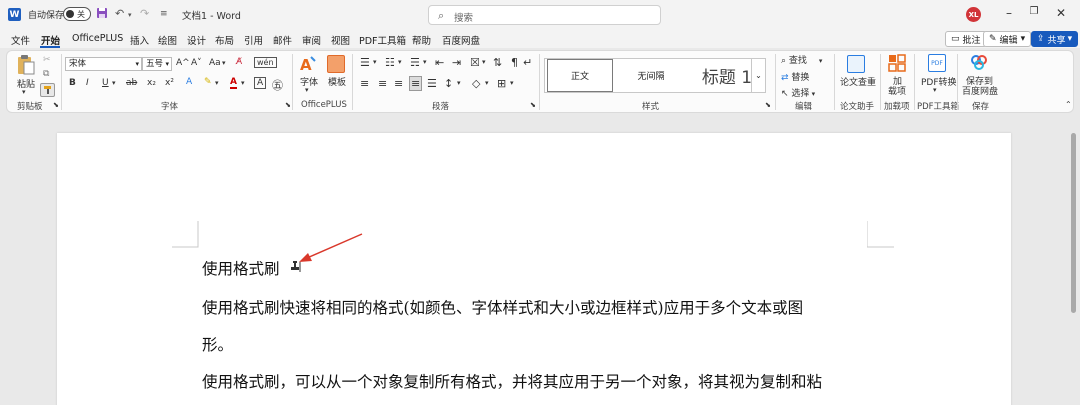 Image resolution: width=1080 pixels, height=405 pixels. Describe the element at coordinates (102, 13) in the screenshot. I see `save-icon` at that location.